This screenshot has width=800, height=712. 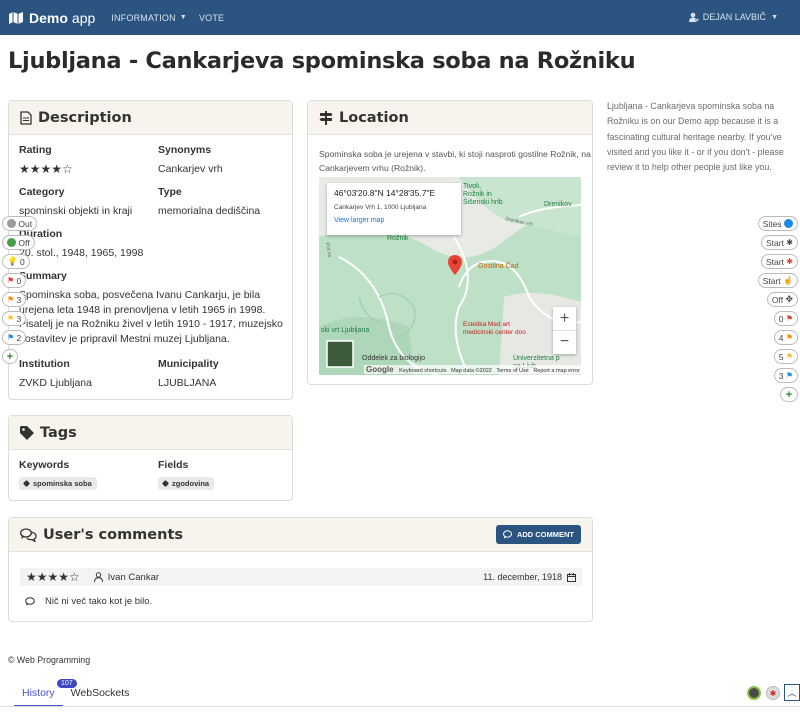 What do you see at coordinates (83, 17) in the screenshot?
I see `brand-app: app` at bounding box center [83, 17].